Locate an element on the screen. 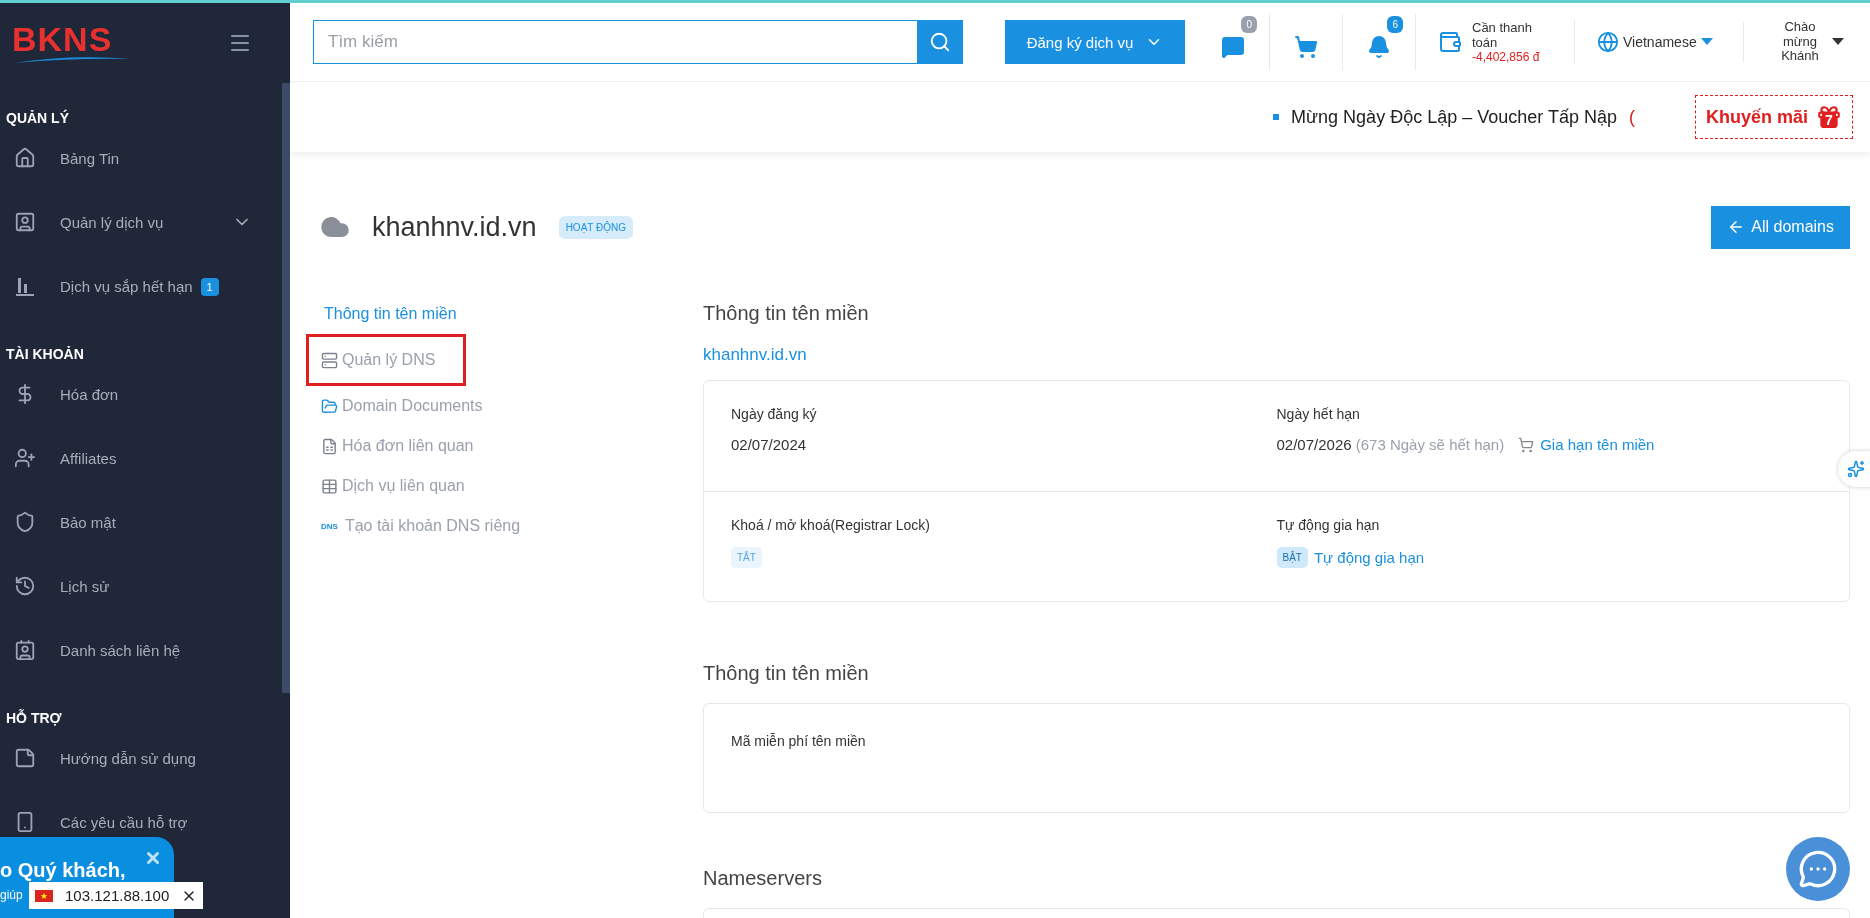  search-icon is located at coordinates (940, 42).